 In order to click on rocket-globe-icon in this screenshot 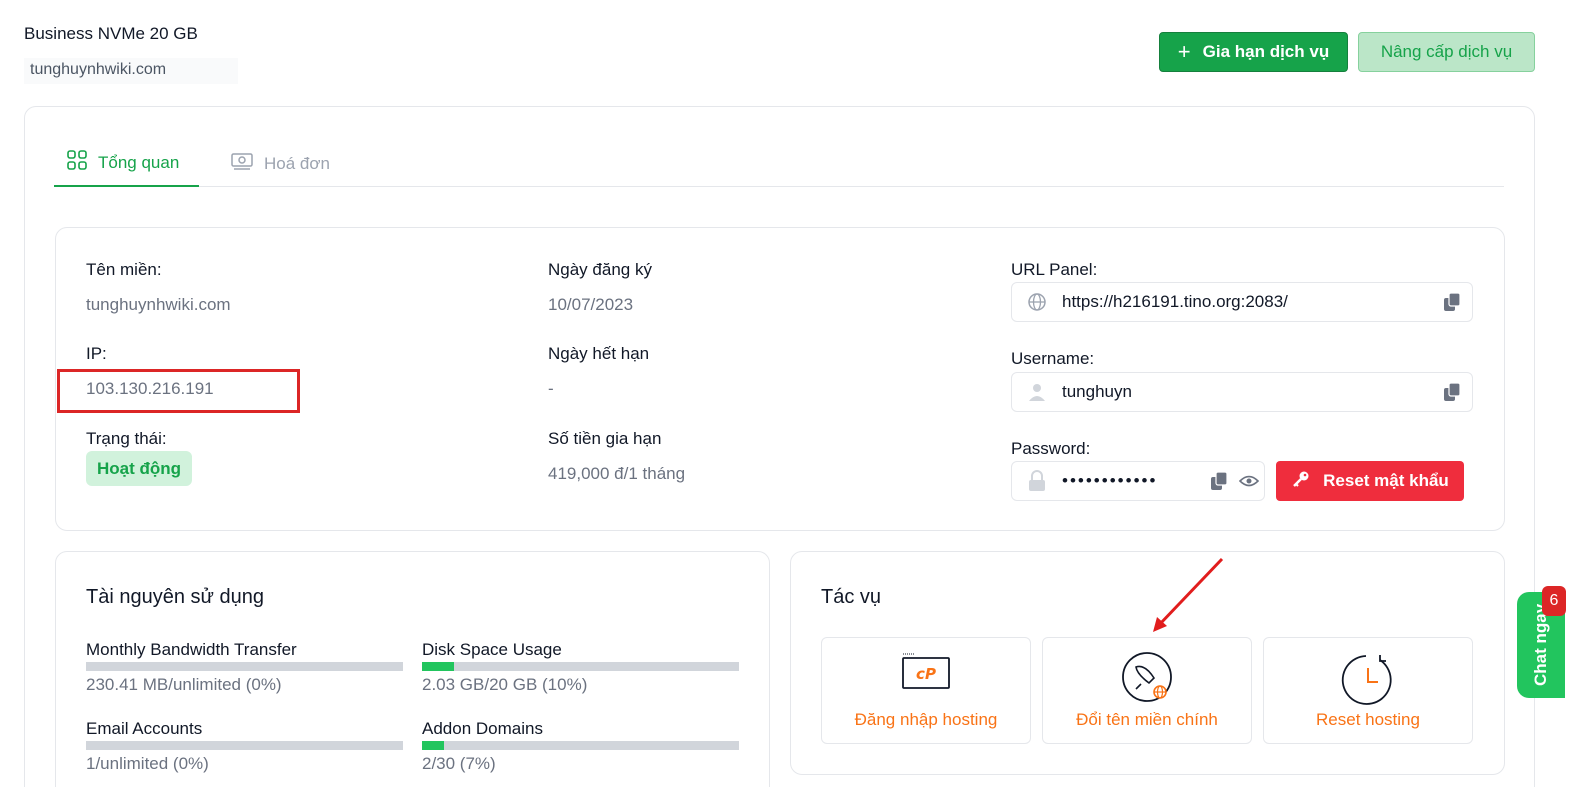, I will do `click(1147, 680)`.